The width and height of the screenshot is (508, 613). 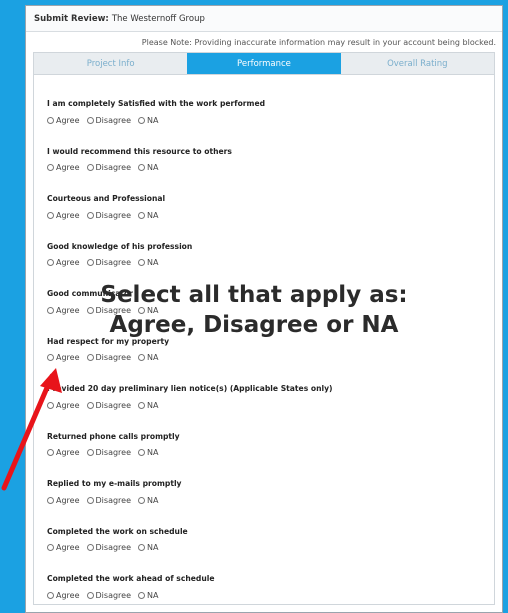 What do you see at coordinates (71, 18) in the screenshot?
I see `title-label: Submit Review:` at bounding box center [71, 18].